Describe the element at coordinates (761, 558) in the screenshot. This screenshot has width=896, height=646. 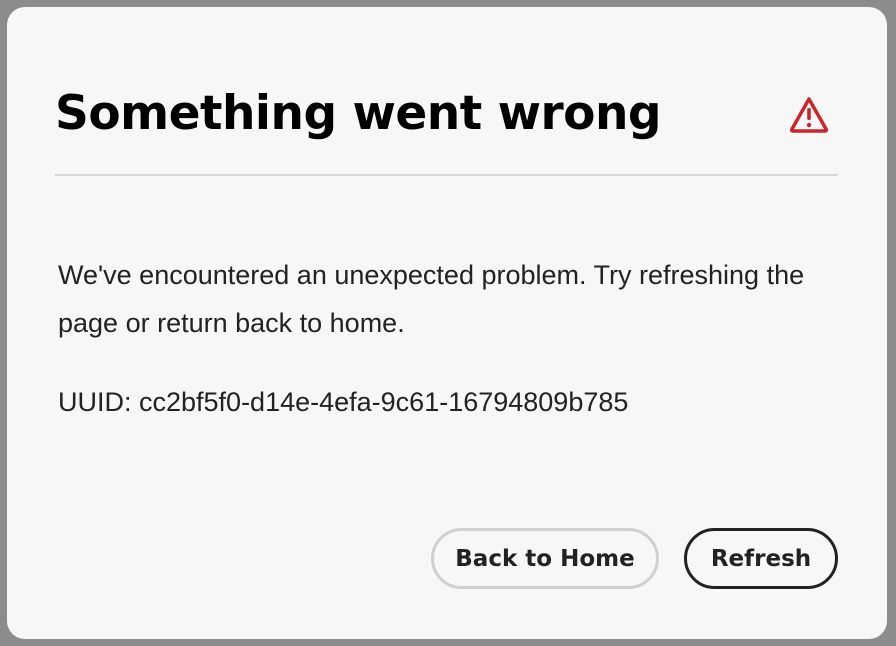
I see `refresh-button: Refresh` at that location.